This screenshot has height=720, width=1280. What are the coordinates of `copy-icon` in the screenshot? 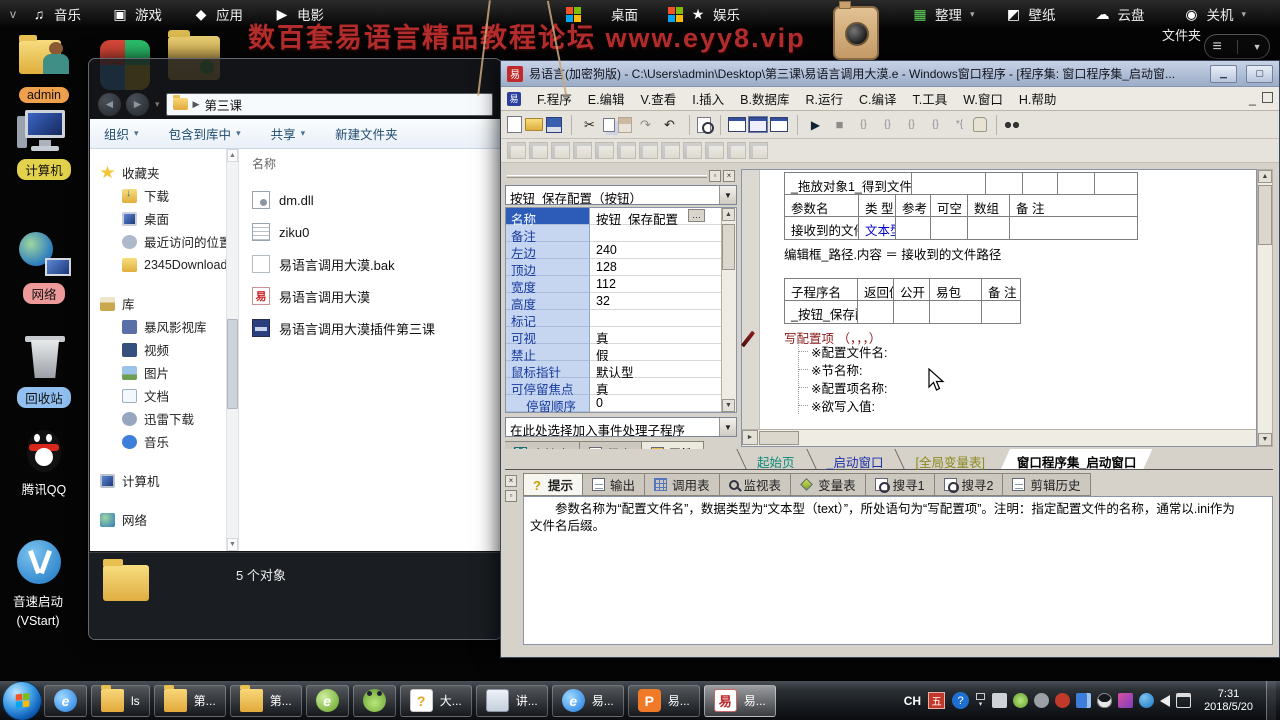 It's located at (609, 124).